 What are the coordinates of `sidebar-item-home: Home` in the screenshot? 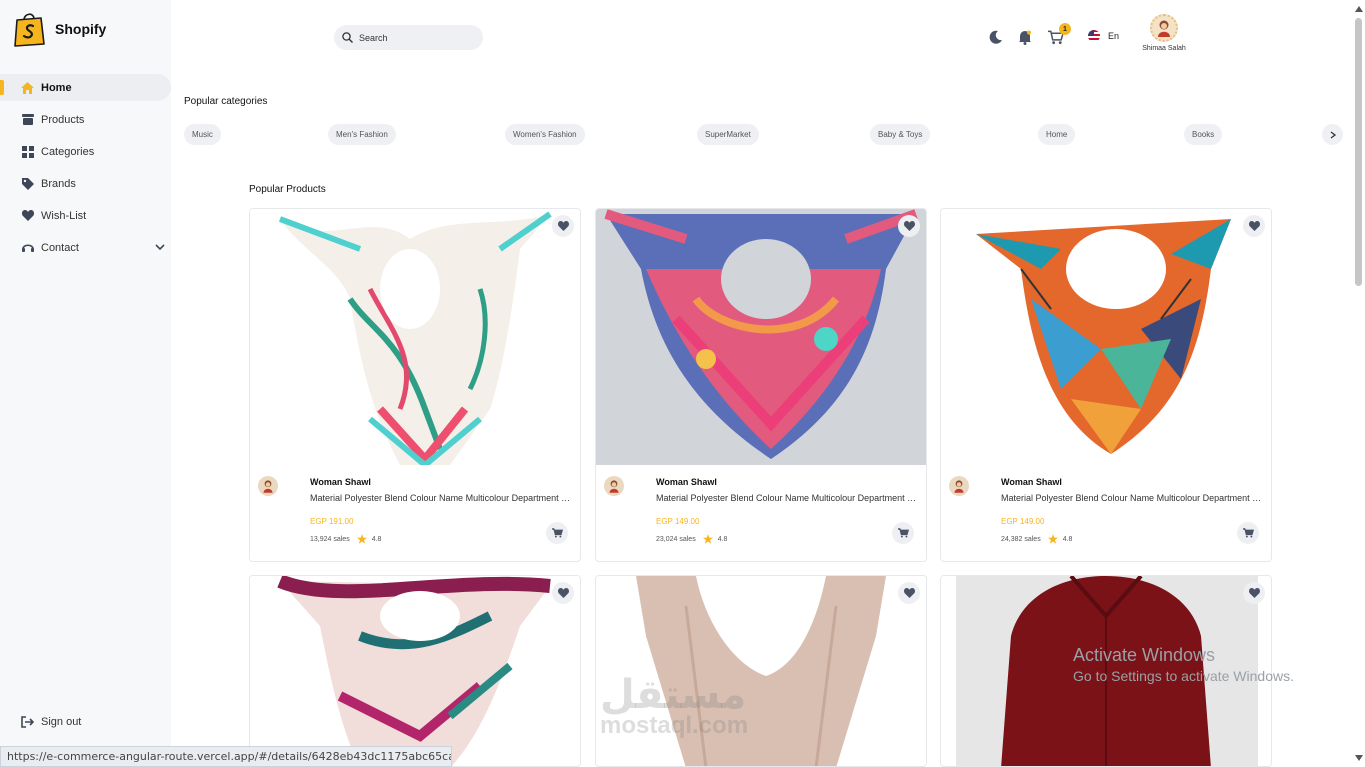 It's located at (85, 87).